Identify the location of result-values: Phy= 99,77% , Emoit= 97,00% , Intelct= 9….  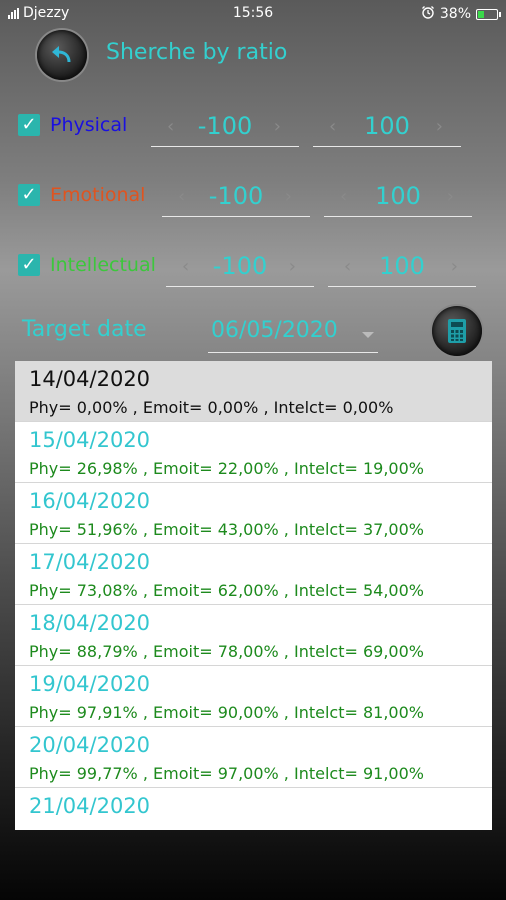
(226, 773).